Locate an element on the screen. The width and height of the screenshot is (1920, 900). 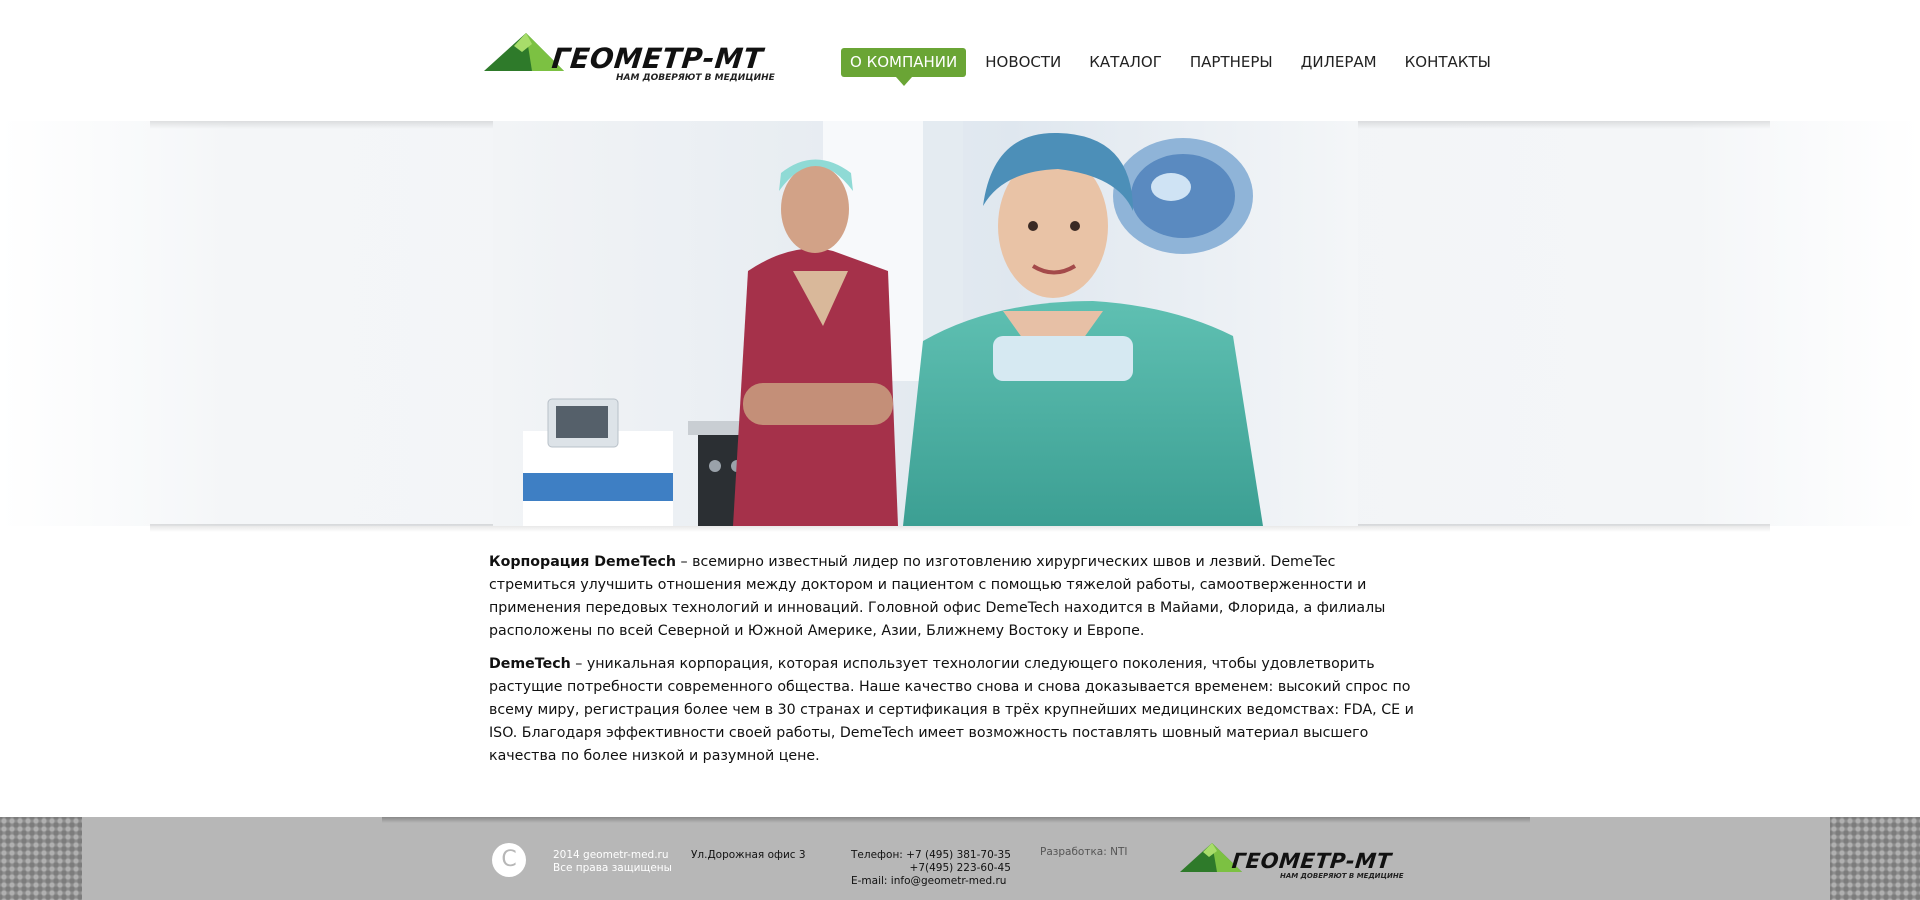
nav-item-catalog: КАТАЛОГ is located at coordinates (1125, 62).